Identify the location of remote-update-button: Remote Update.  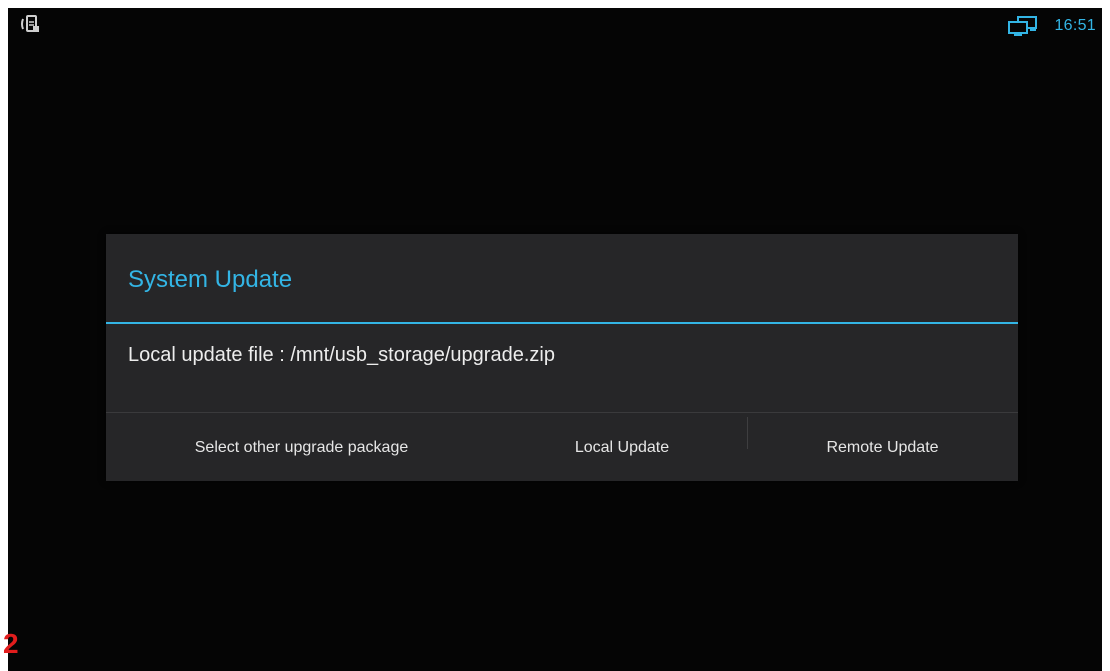
(882, 447).